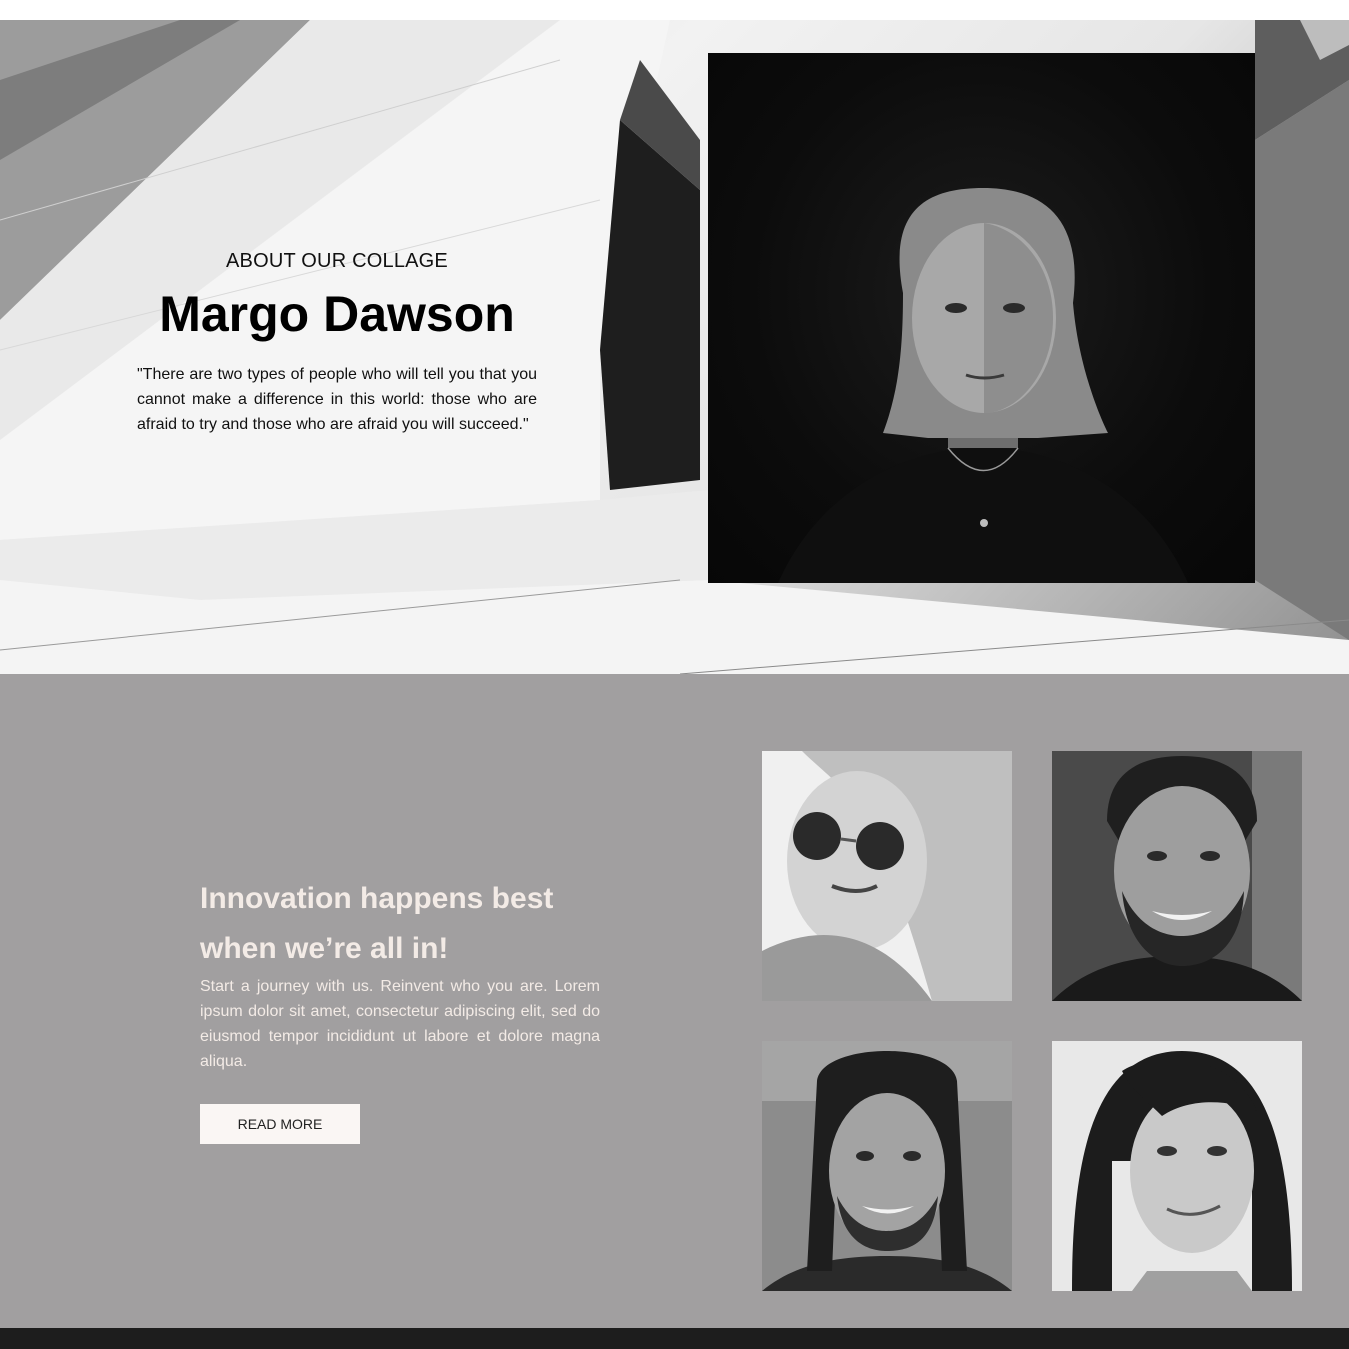  I want to click on team-photo-man-dreadlocks, so click(887, 1166).